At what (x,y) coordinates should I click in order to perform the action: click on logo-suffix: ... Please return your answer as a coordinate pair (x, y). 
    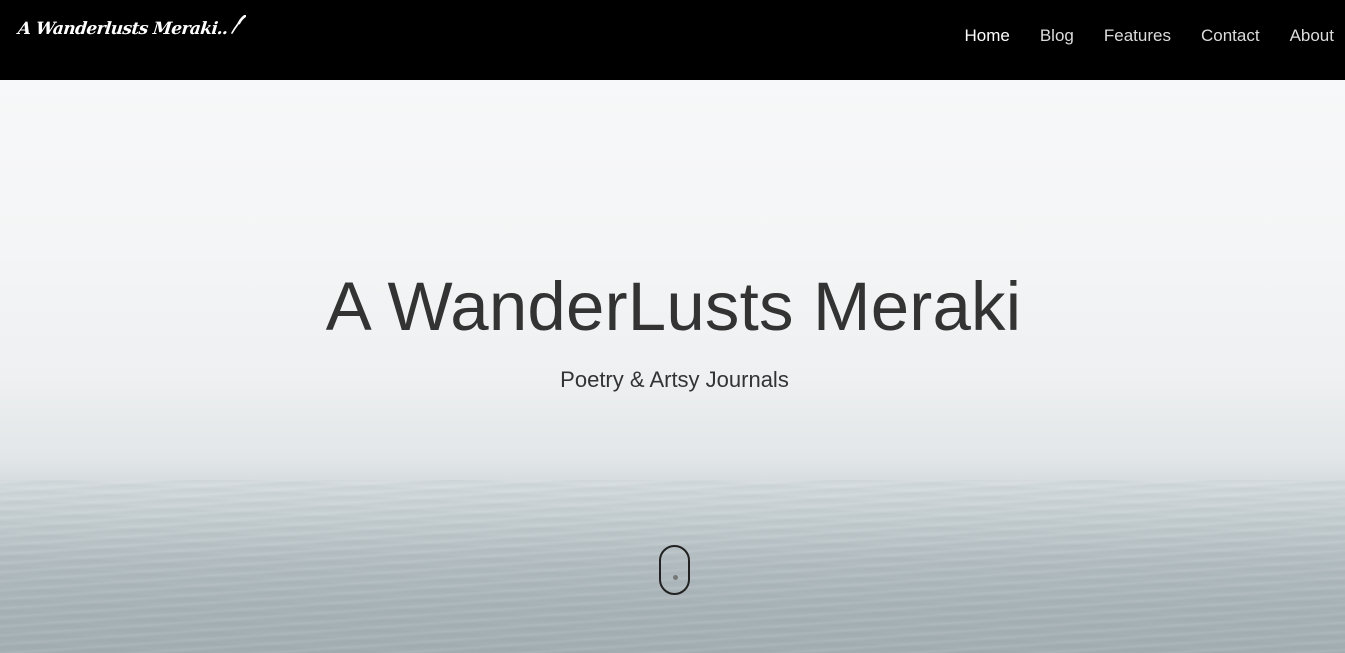
    Looking at the image, I should click on (223, 29).